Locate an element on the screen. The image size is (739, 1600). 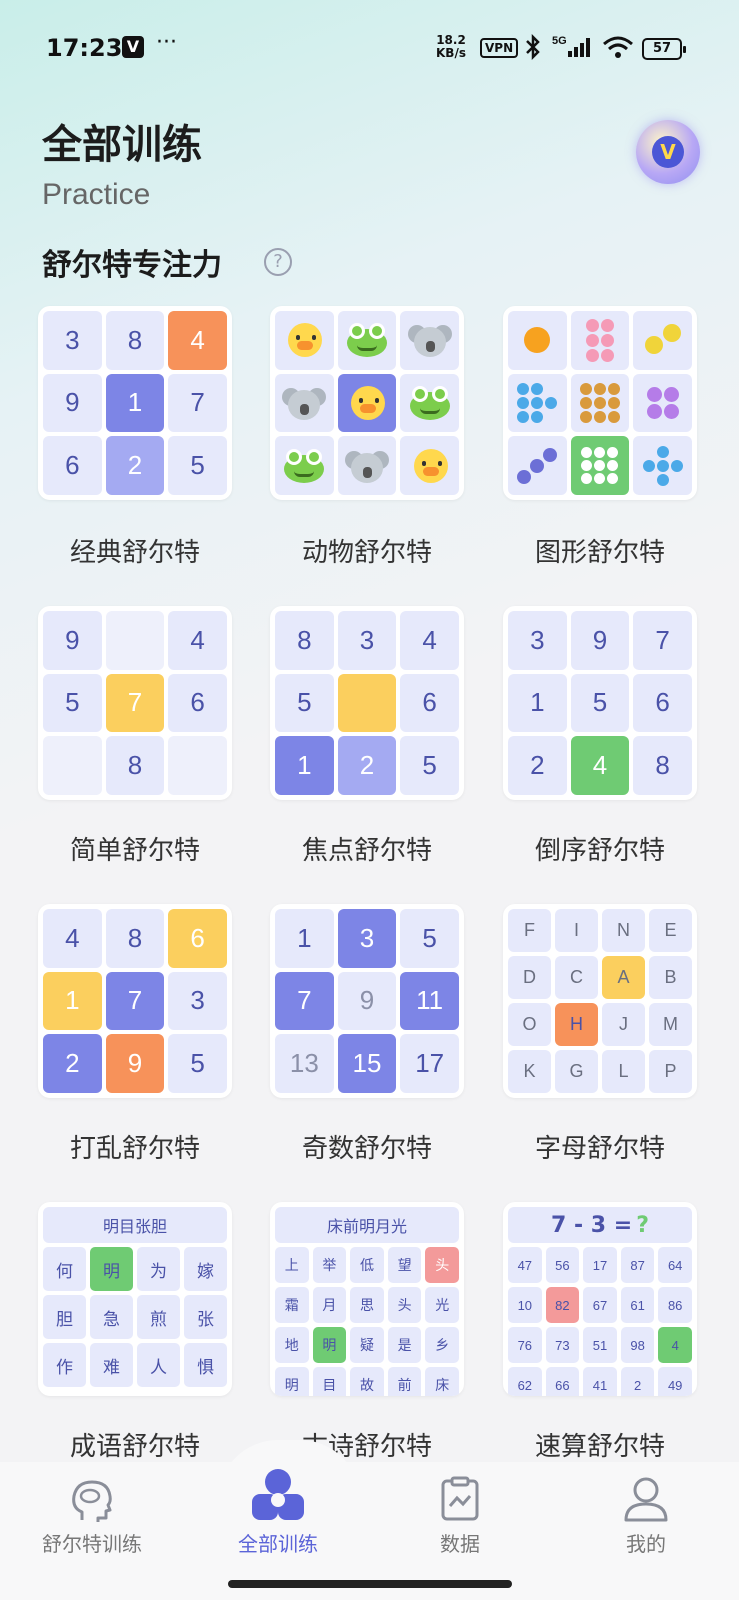
grid-cell: M is located at coordinates (670, 1024).